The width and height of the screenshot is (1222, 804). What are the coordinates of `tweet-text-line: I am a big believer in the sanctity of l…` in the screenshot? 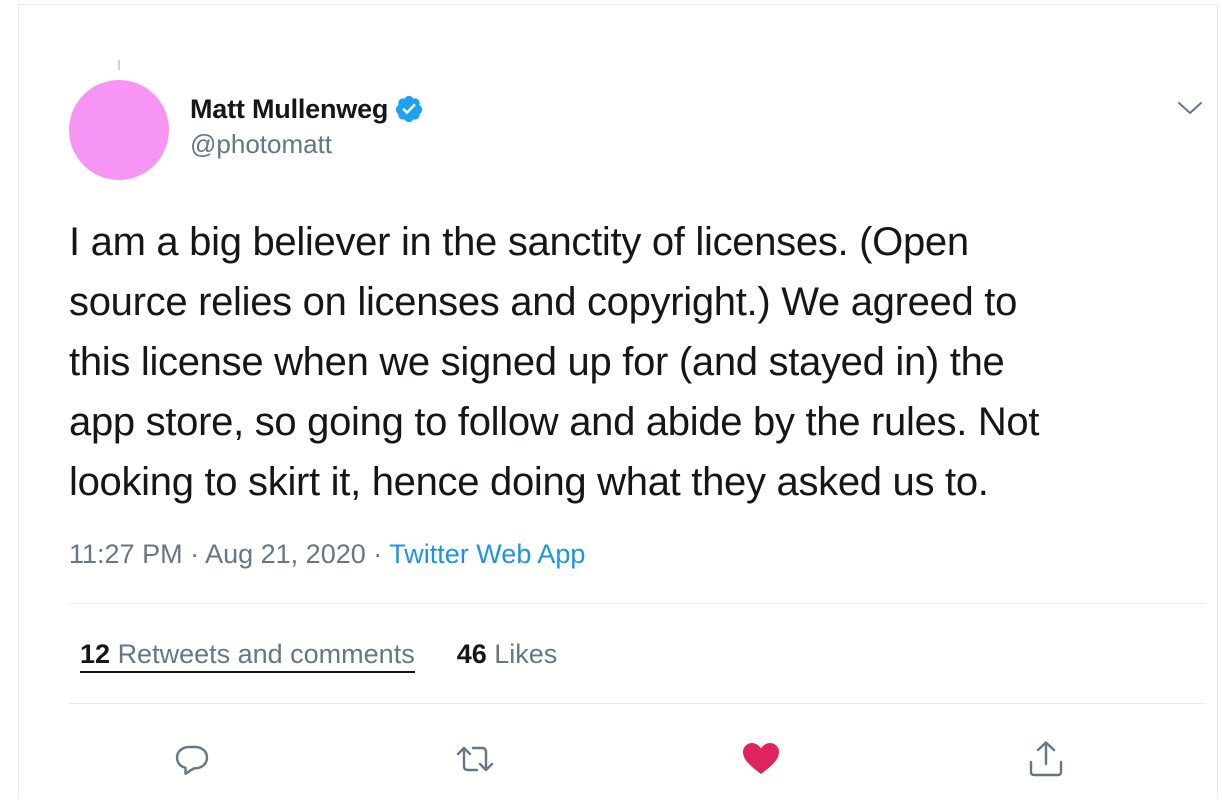 It's located at (519, 242).